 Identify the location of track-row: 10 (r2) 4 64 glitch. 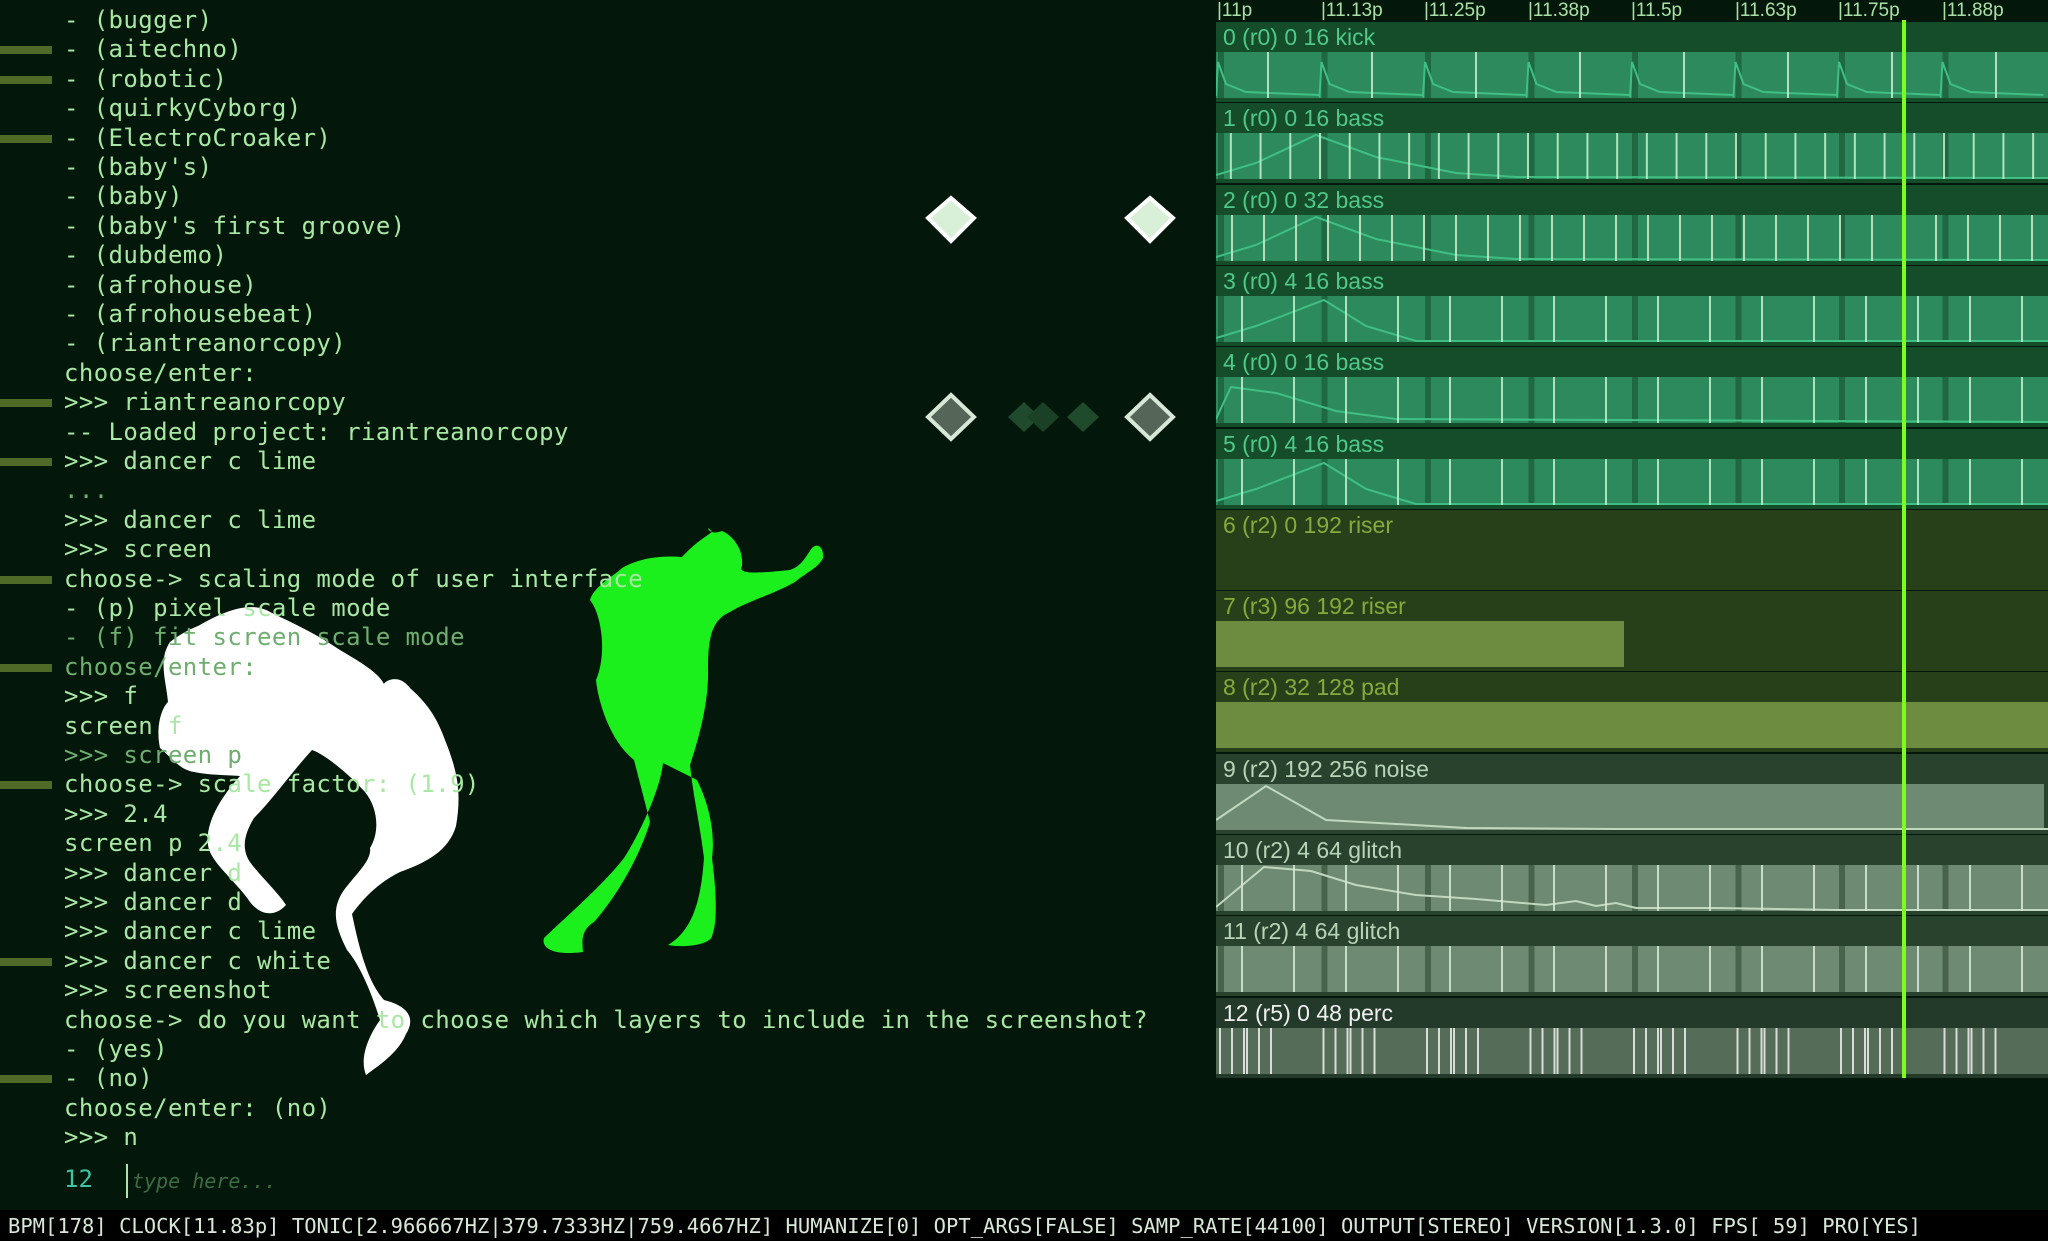
(1632, 875).